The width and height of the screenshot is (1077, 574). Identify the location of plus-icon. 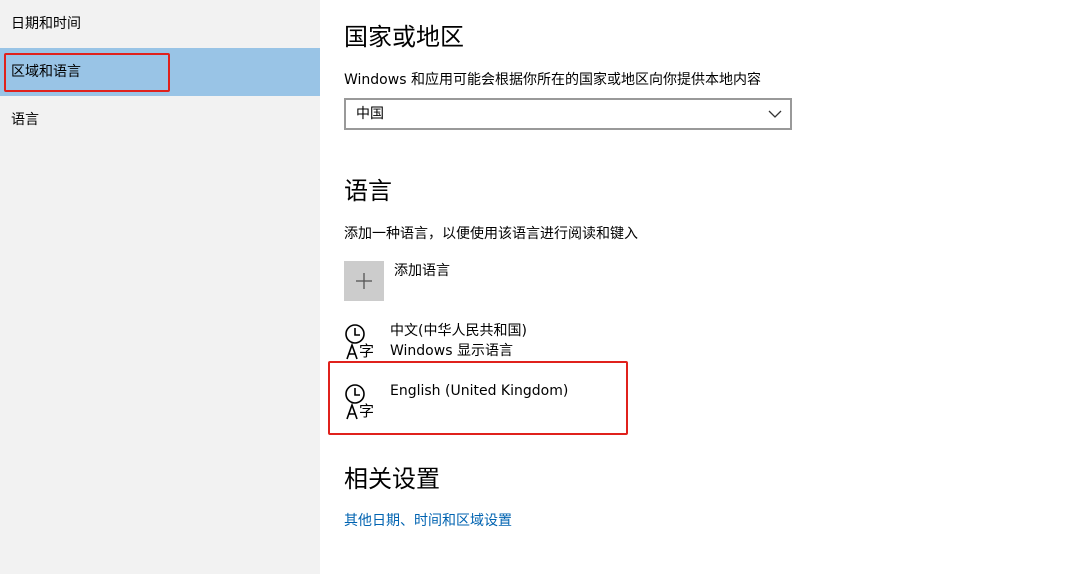
(364, 281).